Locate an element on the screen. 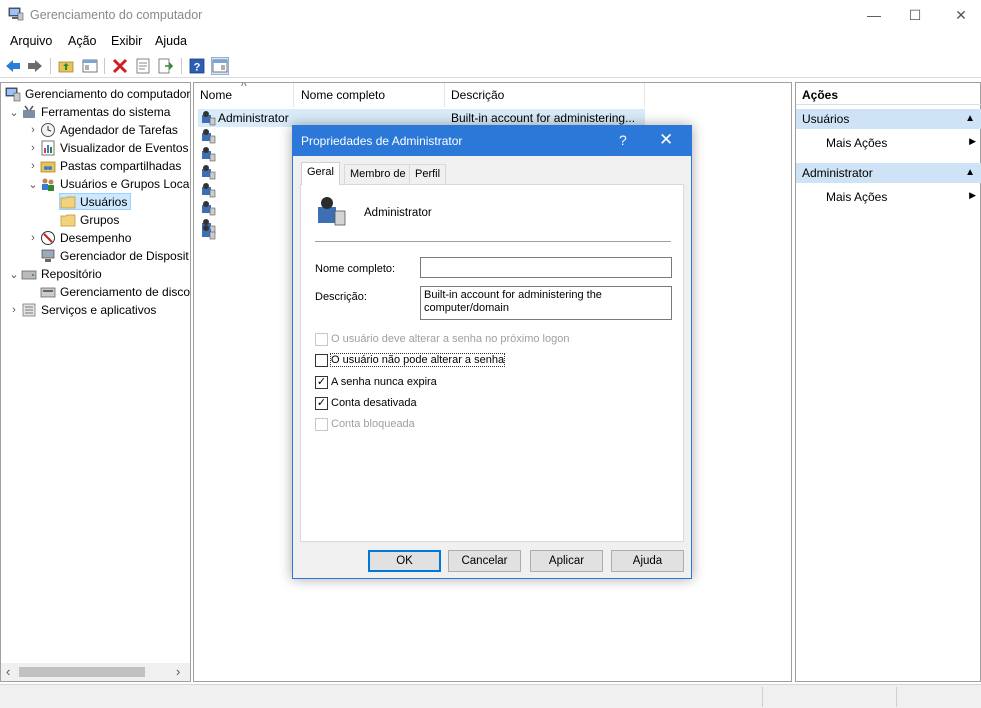  tab-membro-de: Membro de is located at coordinates (378, 174).